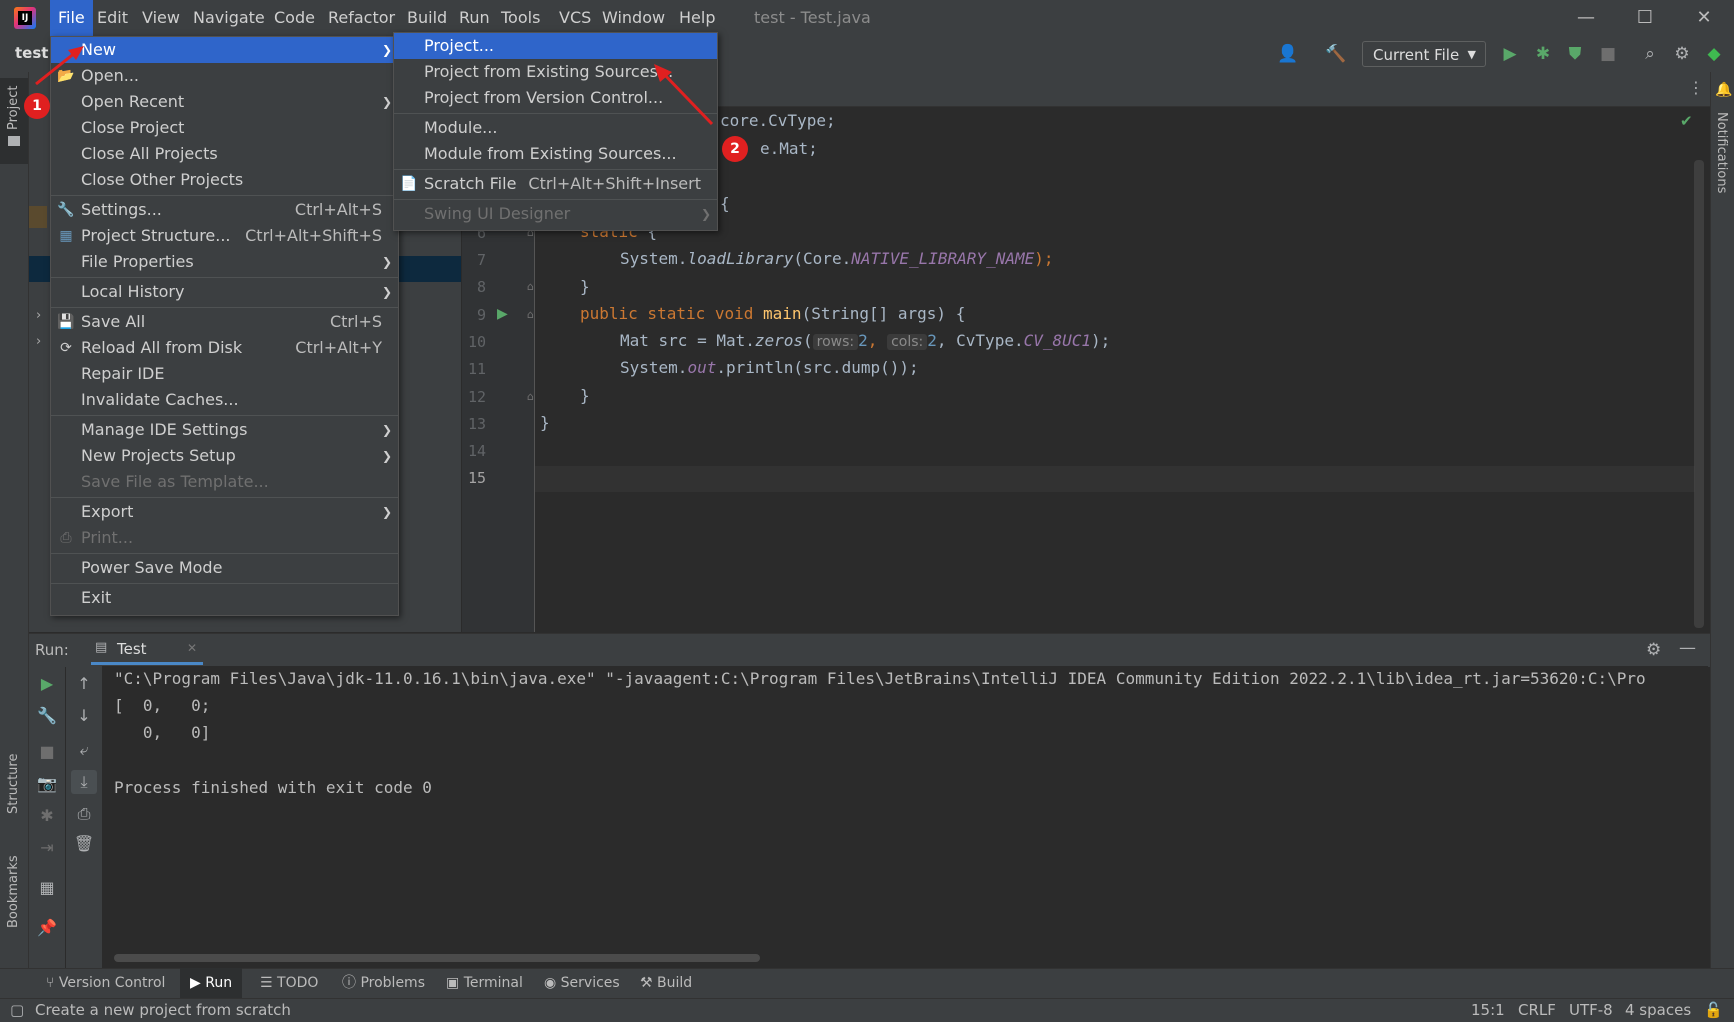 This screenshot has height=1022, width=1734. I want to click on annotation-badge-1: 1, so click(37, 106).